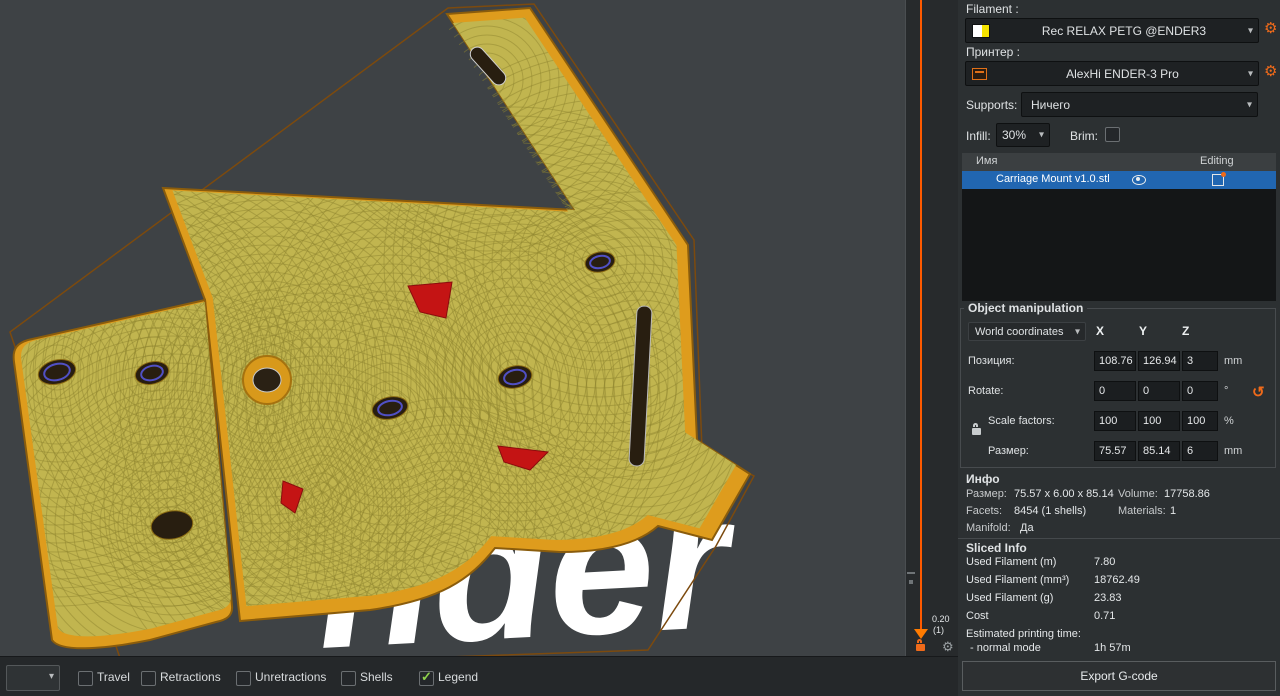 The image size is (1280, 696). What do you see at coordinates (148, 678) in the screenshot?
I see `retractions-checkbox` at bounding box center [148, 678].